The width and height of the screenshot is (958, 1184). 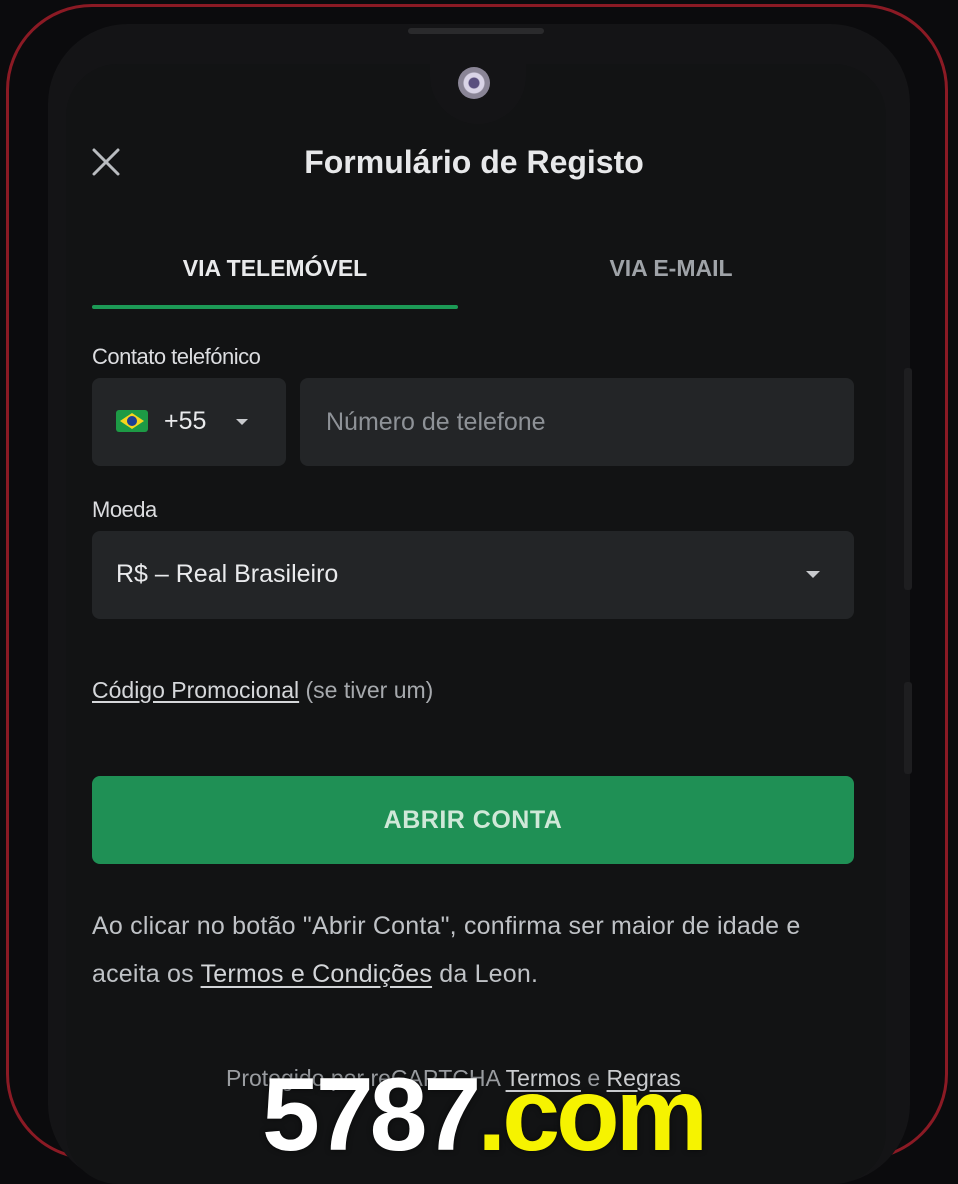 What do you see at coordinates (124, 509) in the screenshot?
I see `currency-label: Moeda` at bounding box center [124, 509].